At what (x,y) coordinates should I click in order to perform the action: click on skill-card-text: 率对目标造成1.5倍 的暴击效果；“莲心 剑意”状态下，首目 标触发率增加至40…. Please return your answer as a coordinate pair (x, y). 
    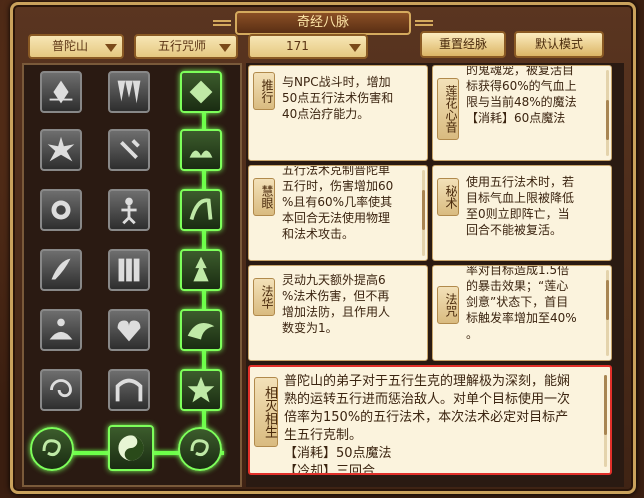
    Looking at the image, I should click on (521, 303).